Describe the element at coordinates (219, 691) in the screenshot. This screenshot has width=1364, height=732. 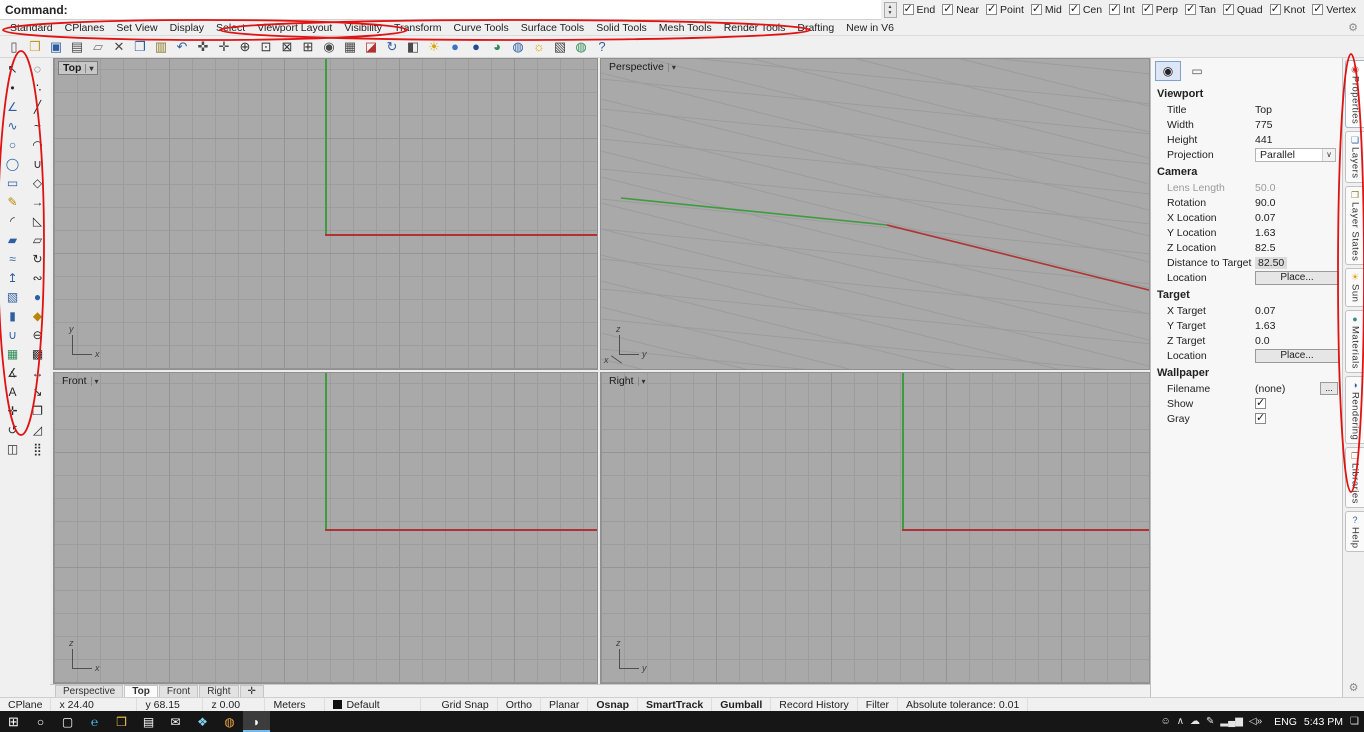
I see `viewport-page-tab-right: Right` at that location.